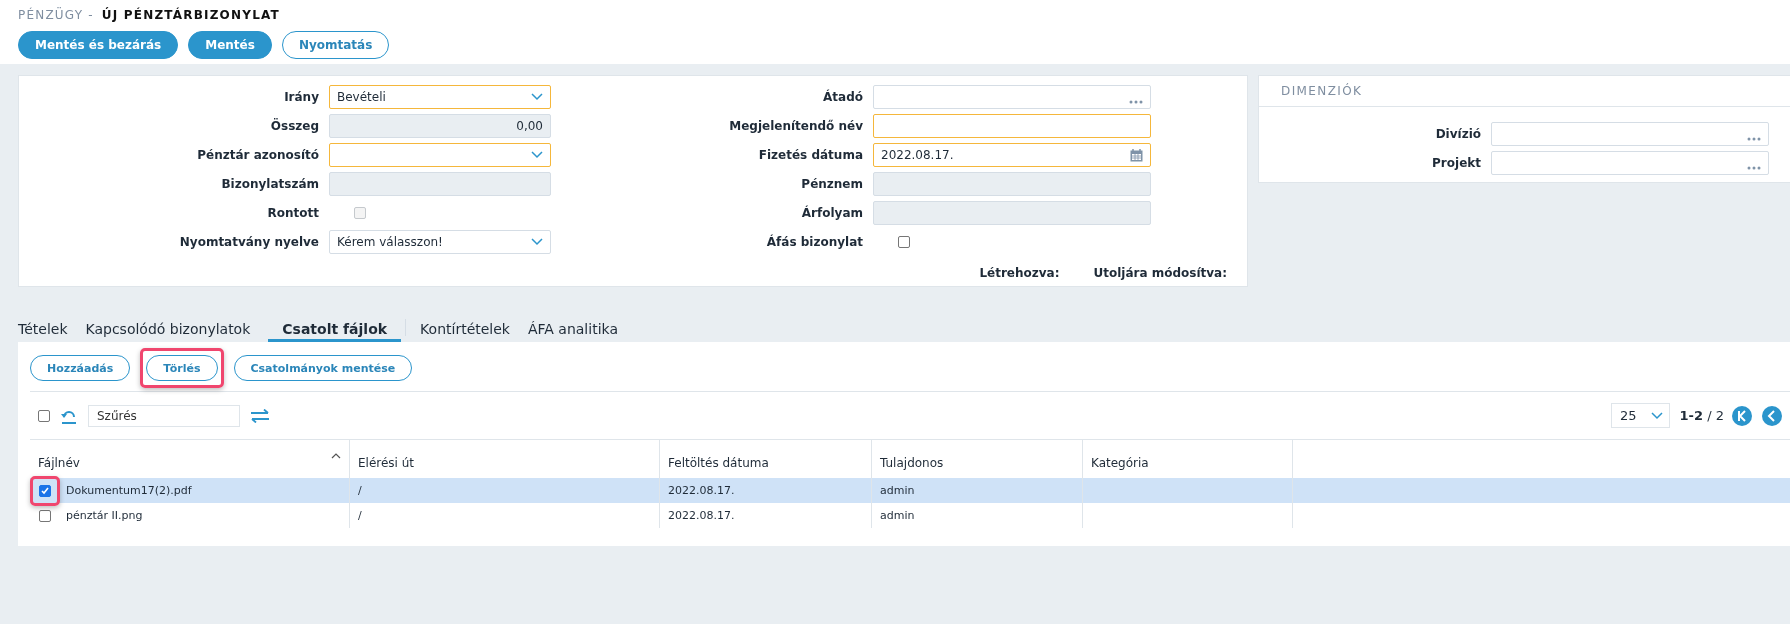 The height and width of the screenshot is (624, 1790). What do you see at coordinates (248, 242) in the screenshot?
I see `field-label: Nyomtatvány nyelve` at bounding box center [248, 242].